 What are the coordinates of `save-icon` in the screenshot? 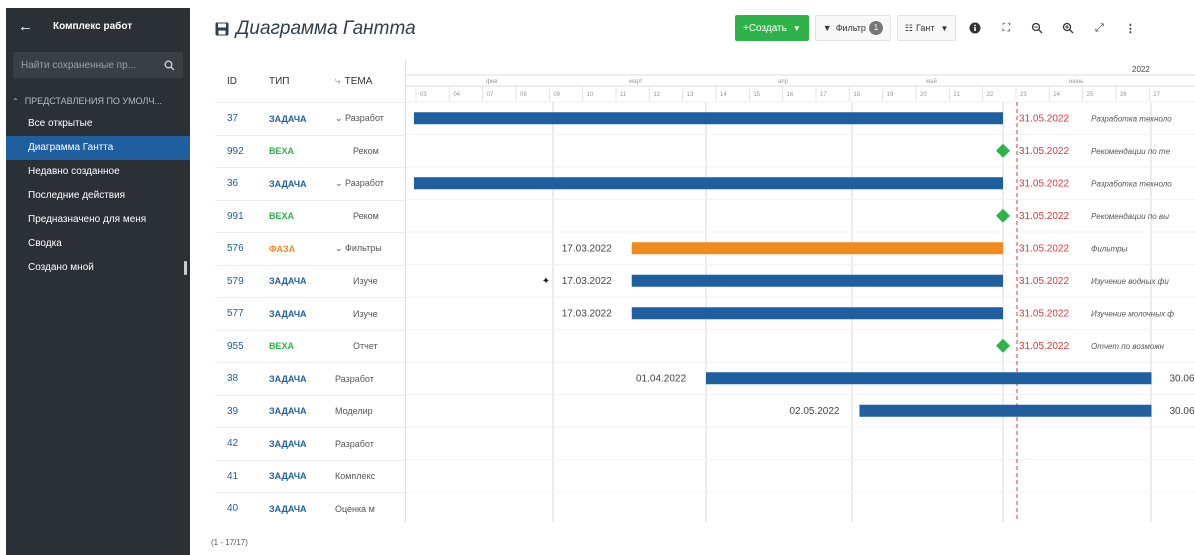 It's located at (222, 29).